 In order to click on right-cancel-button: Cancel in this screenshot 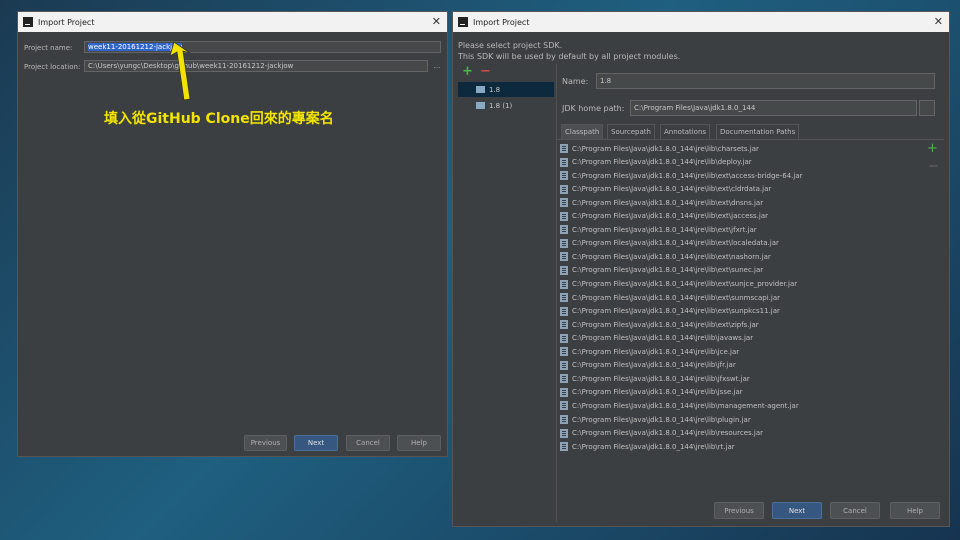, I will do `click(855, 510)`.